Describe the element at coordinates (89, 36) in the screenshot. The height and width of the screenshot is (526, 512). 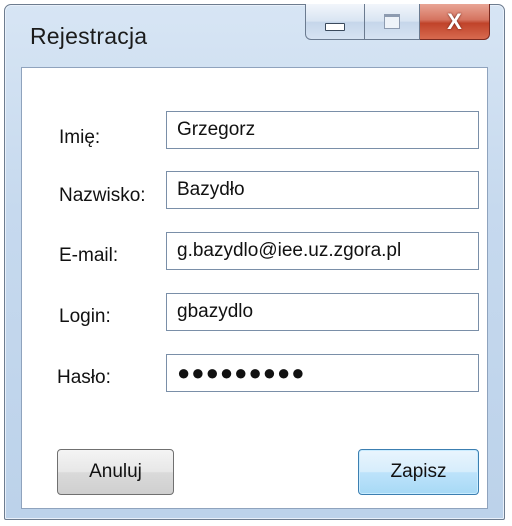
I see `window-title: Rejestracja` at that location.